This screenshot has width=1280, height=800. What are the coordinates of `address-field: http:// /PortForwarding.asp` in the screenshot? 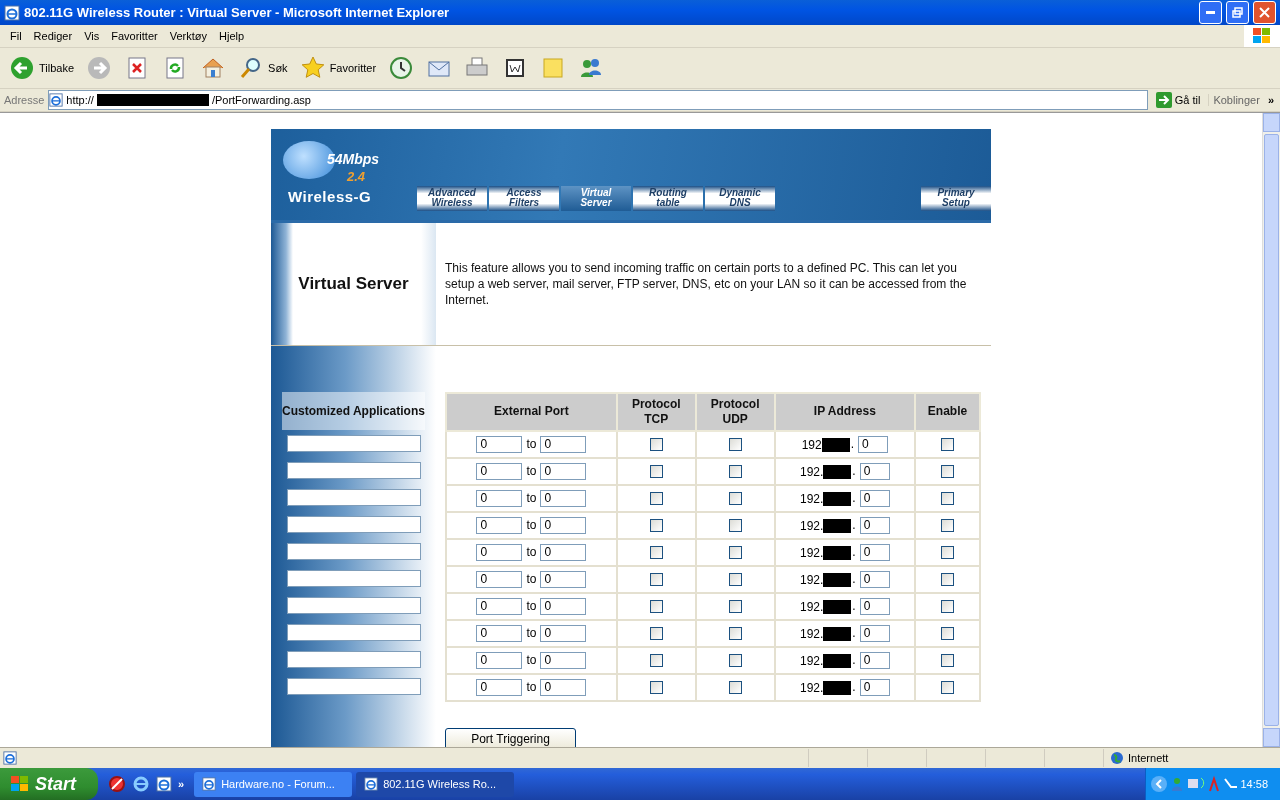 It's located at (598, 99).